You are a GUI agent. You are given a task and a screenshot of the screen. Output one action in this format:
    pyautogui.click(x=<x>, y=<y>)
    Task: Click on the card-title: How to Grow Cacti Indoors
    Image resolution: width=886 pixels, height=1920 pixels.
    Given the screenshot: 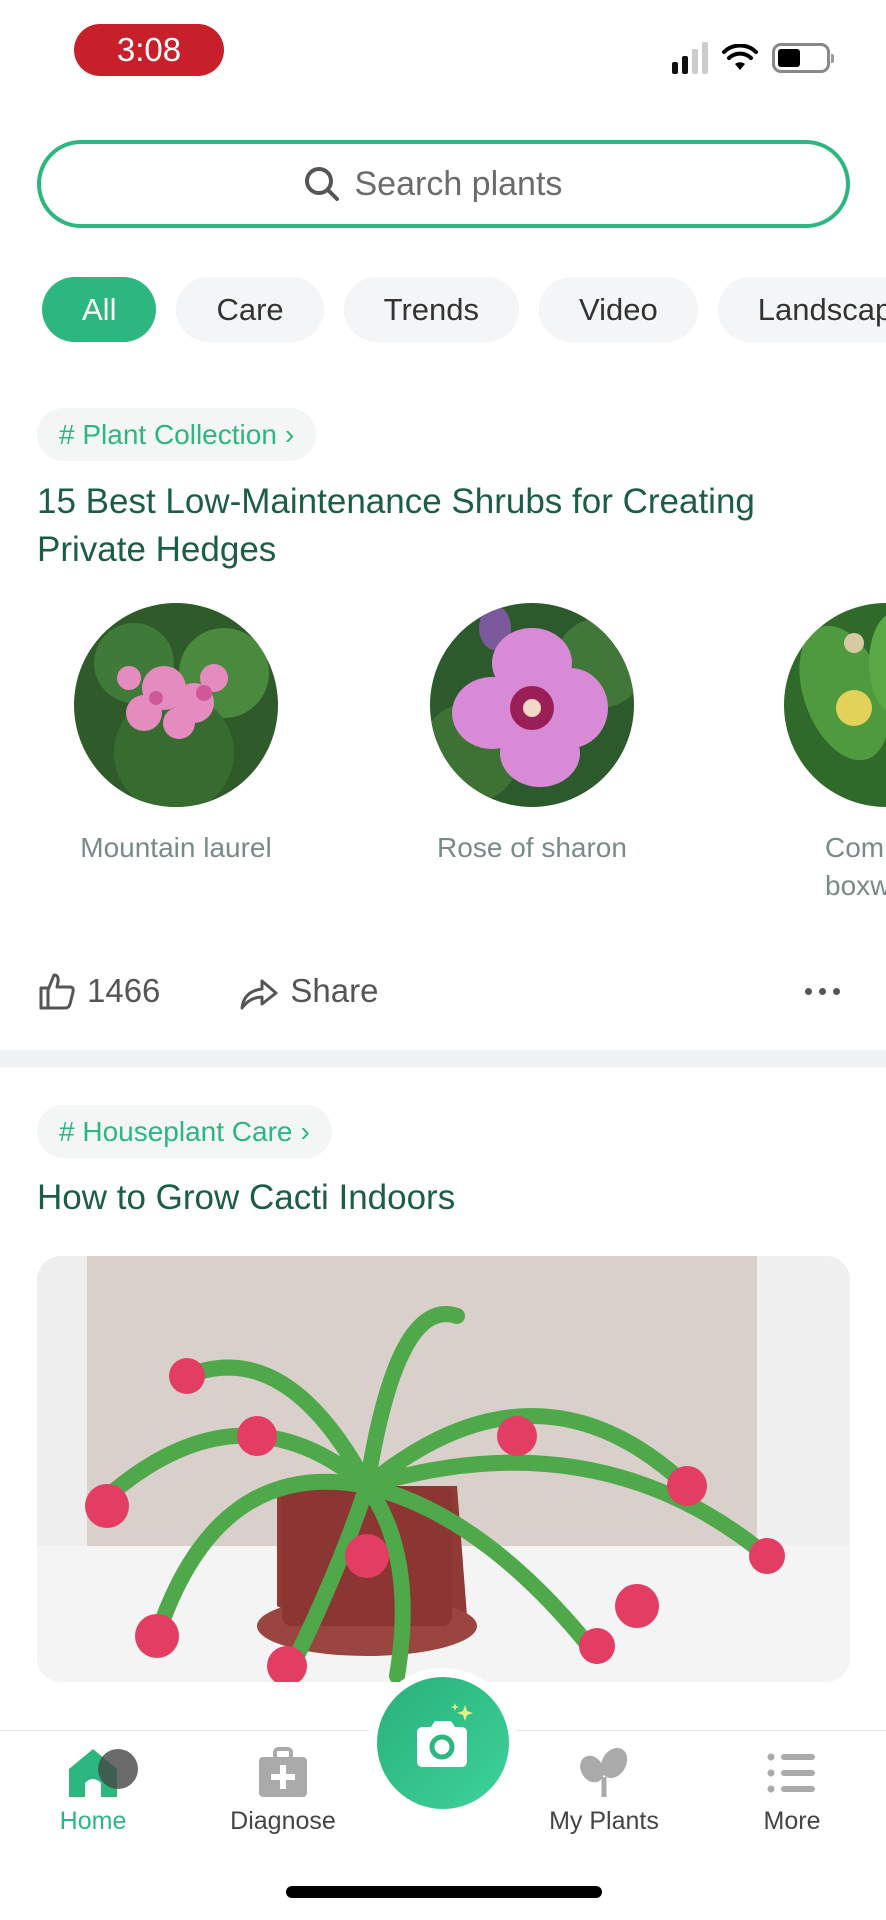 What is the action you would take?
    pyautogui.click(x=437, y=1198)
    